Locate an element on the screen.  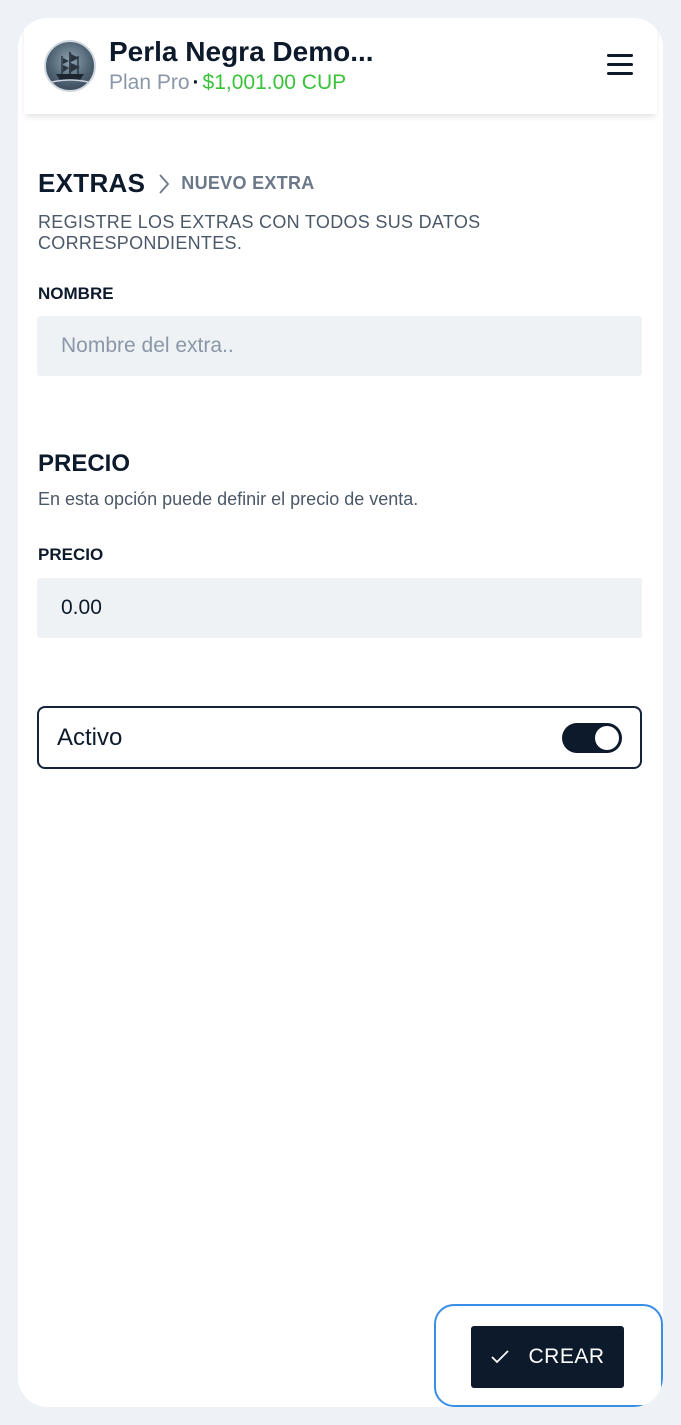
ship-logo-icon is located at coordinates (70, 67).